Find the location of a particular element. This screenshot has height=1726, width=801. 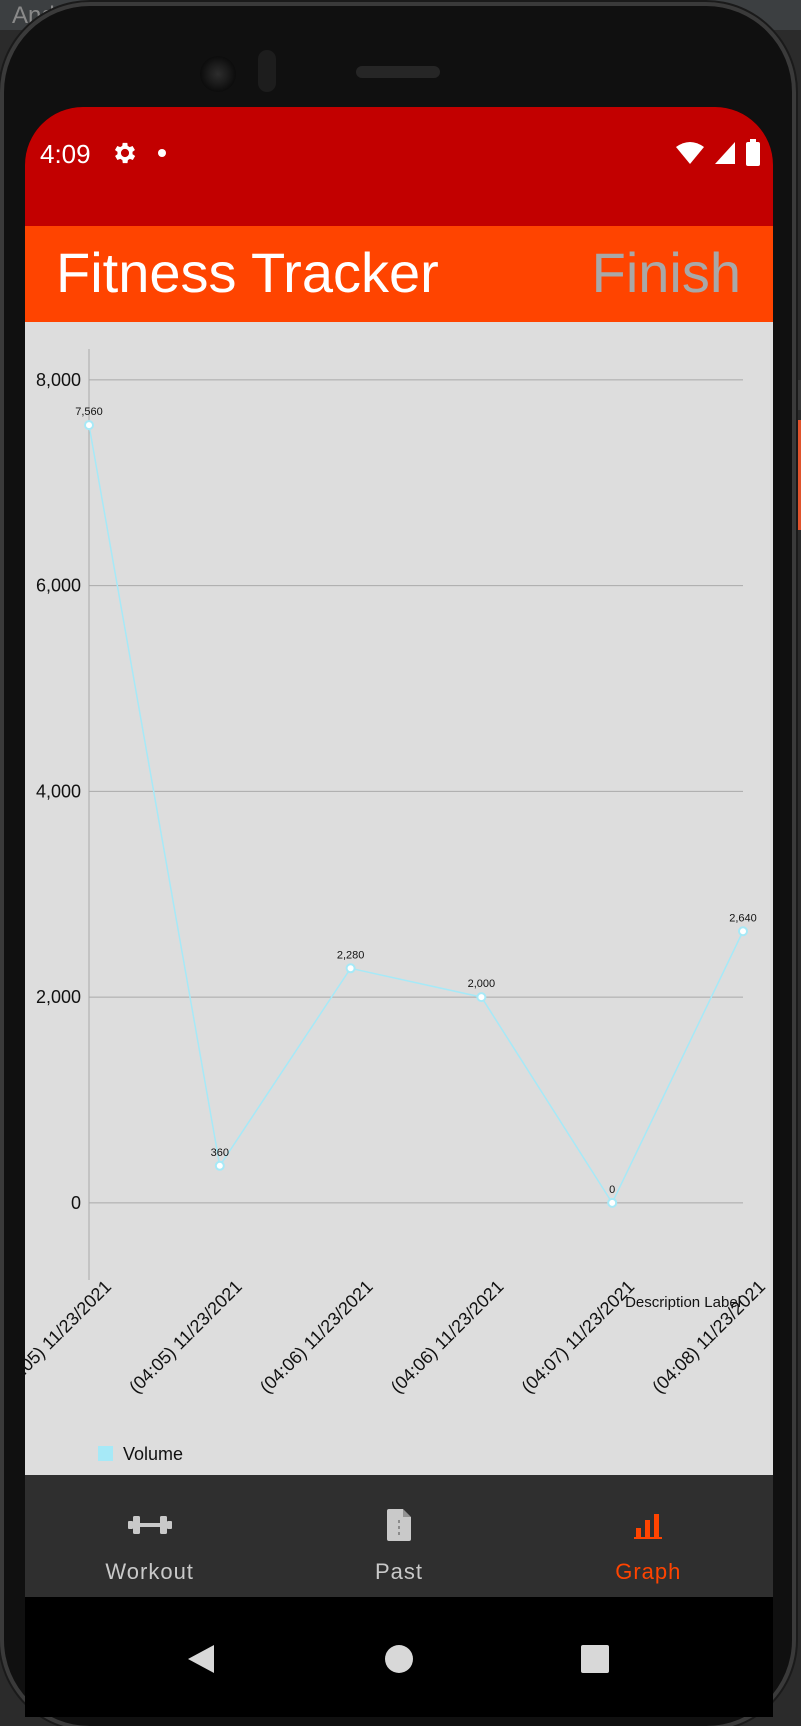

recents-icon is located at coordinates (595, 1659).